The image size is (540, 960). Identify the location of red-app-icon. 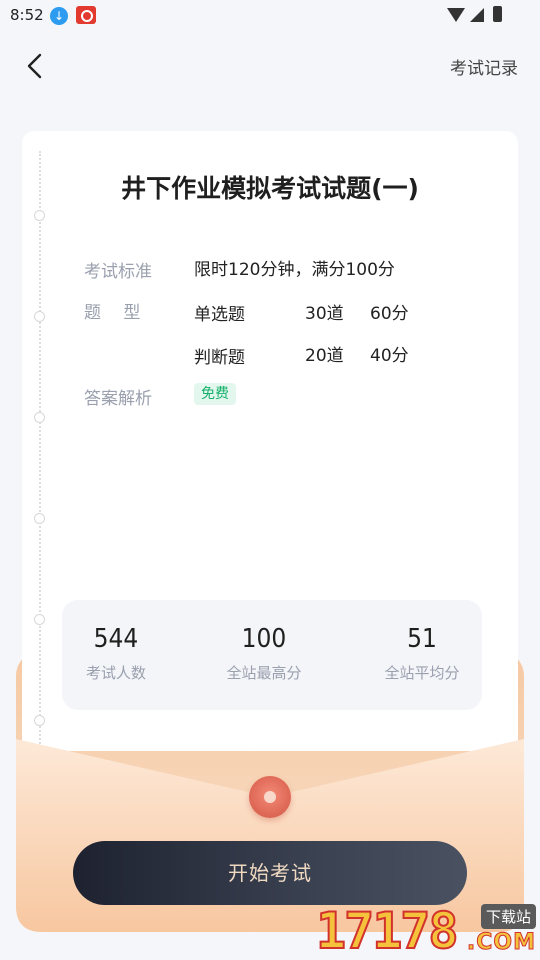
(86, 15).